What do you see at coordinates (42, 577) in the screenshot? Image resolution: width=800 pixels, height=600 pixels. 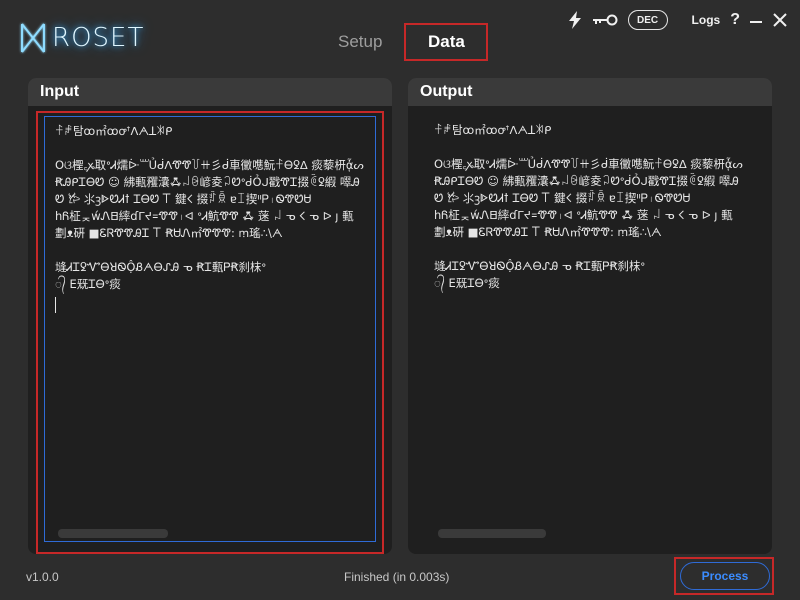 I see `version-label: v1.0.0` at bounding box center [42, 577].